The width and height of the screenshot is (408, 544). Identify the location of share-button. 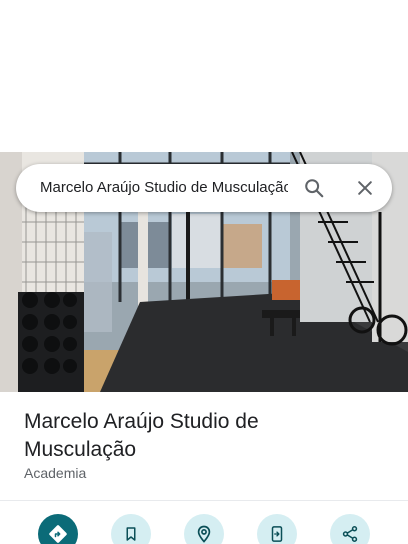
(350, 529).